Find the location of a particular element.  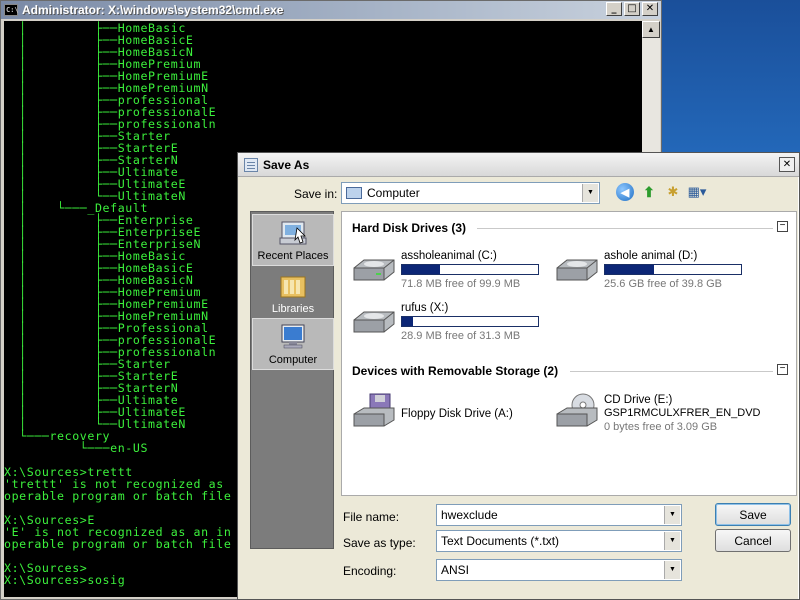

console-line: │ ├──professionalE is located at coordinates (110, 112).